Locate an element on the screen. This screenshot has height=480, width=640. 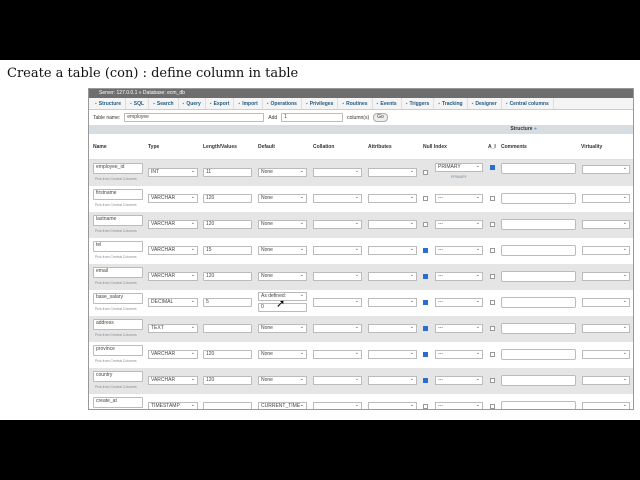
type-select: DECIMAL is located at coordinates (173, 302).